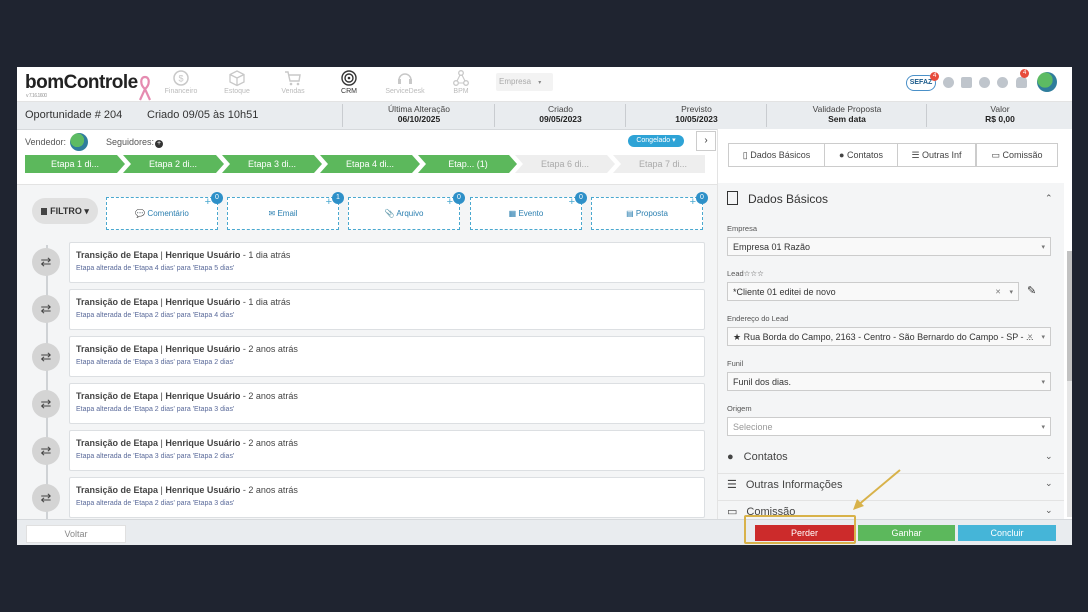 The image size is (1088, 612). Describe the element at coordinates (777, 198) in the screenshot. I see `section-header: Dados Básicos` at that location.